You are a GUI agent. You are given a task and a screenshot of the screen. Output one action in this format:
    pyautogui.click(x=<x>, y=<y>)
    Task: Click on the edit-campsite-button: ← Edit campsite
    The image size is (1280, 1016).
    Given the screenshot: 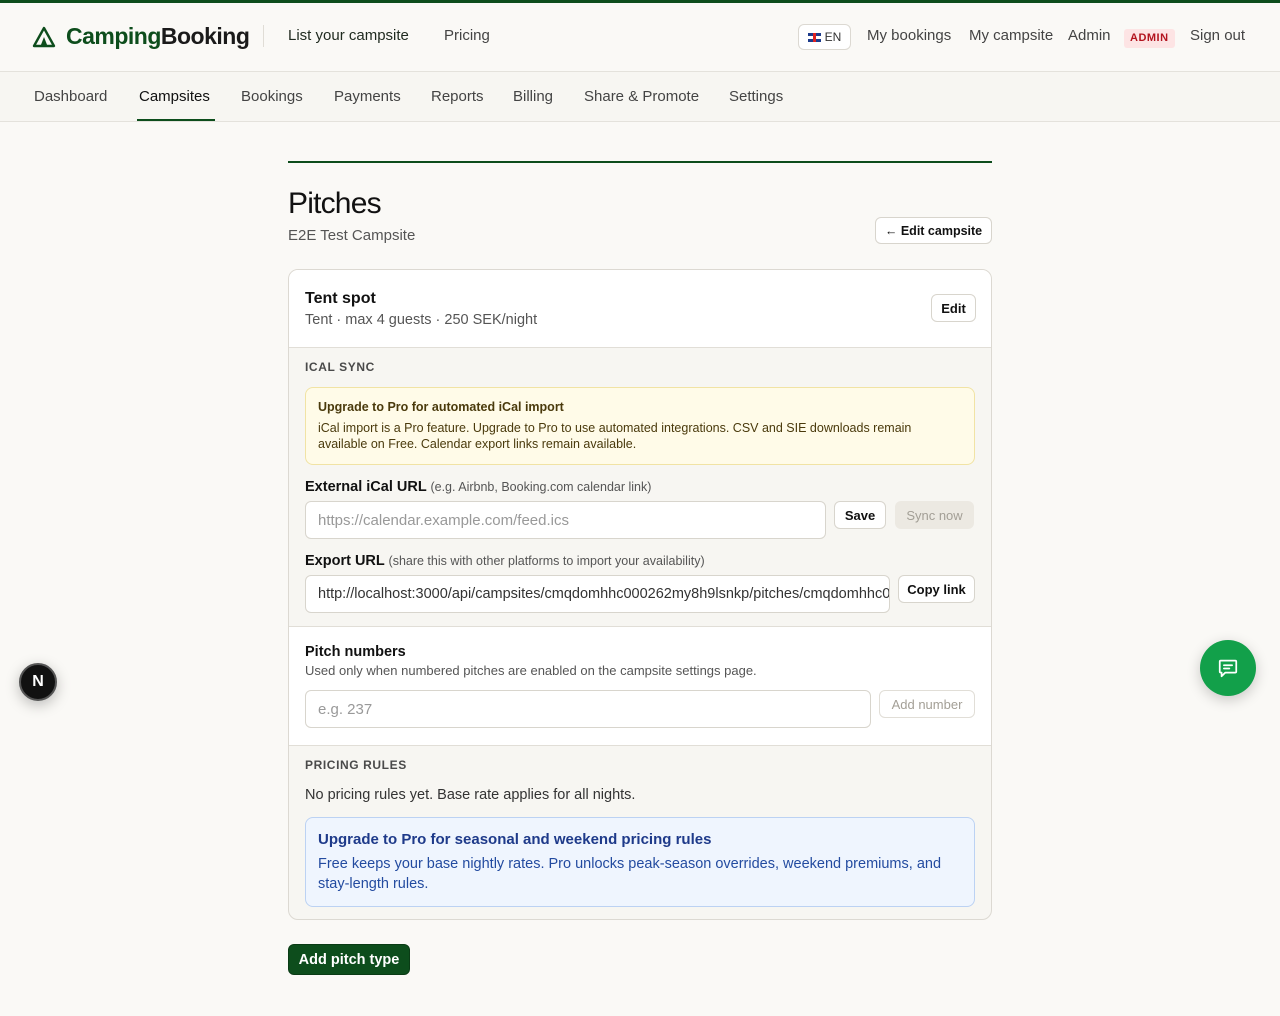 What is the action you would take?
    pyautogui.click(x=933, y=230)
    